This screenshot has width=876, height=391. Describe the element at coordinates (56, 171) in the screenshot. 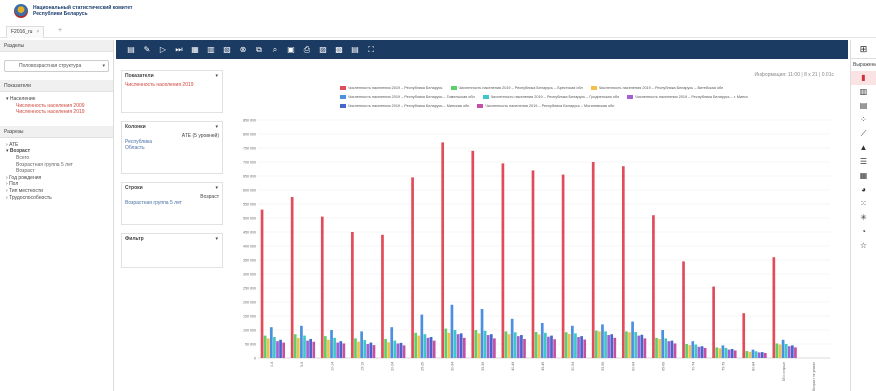

I see `tree-item-age-single: Возраст` at that location.